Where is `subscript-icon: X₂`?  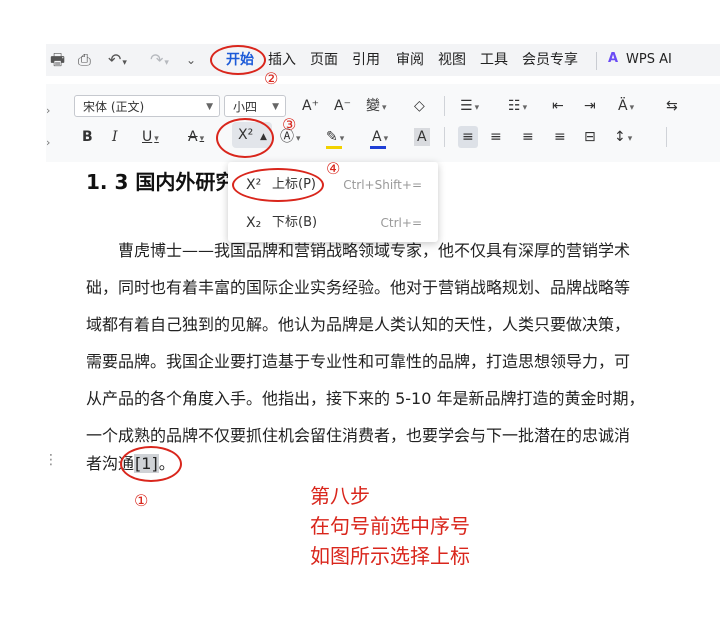 subscript-icon: X₂ is located at coordinates (254, 223).